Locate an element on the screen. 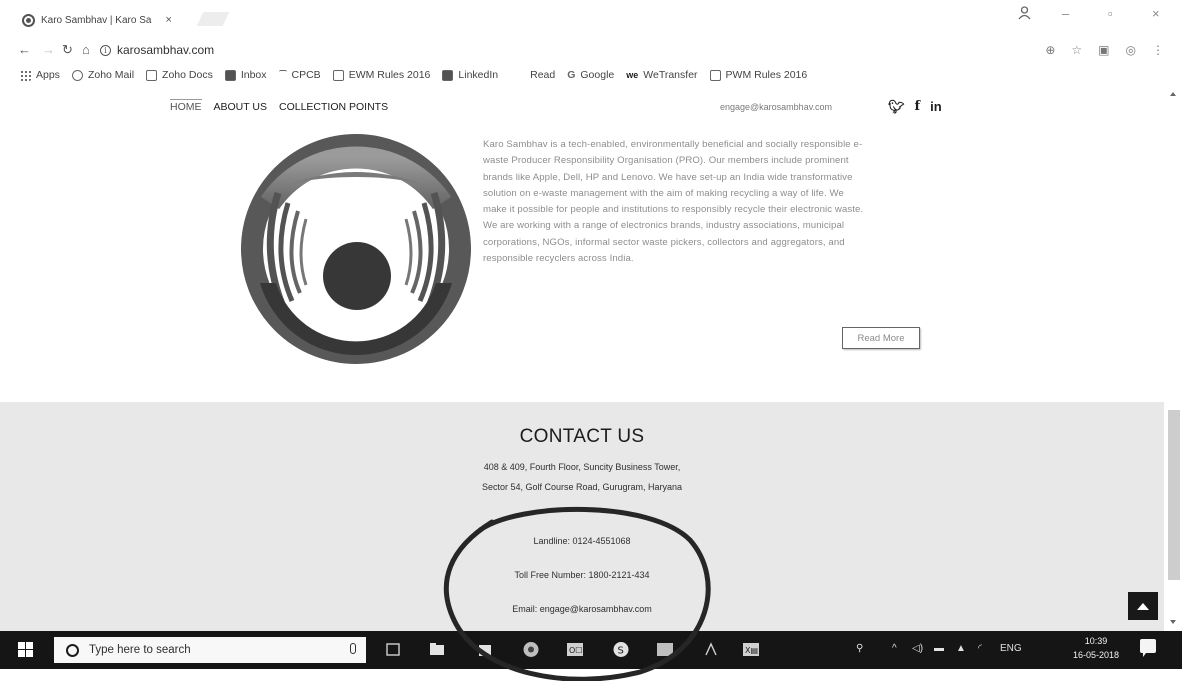 This screenshot has height=681, width=1182. contact-title: CONTACT US is located at coordinates (582, 436).